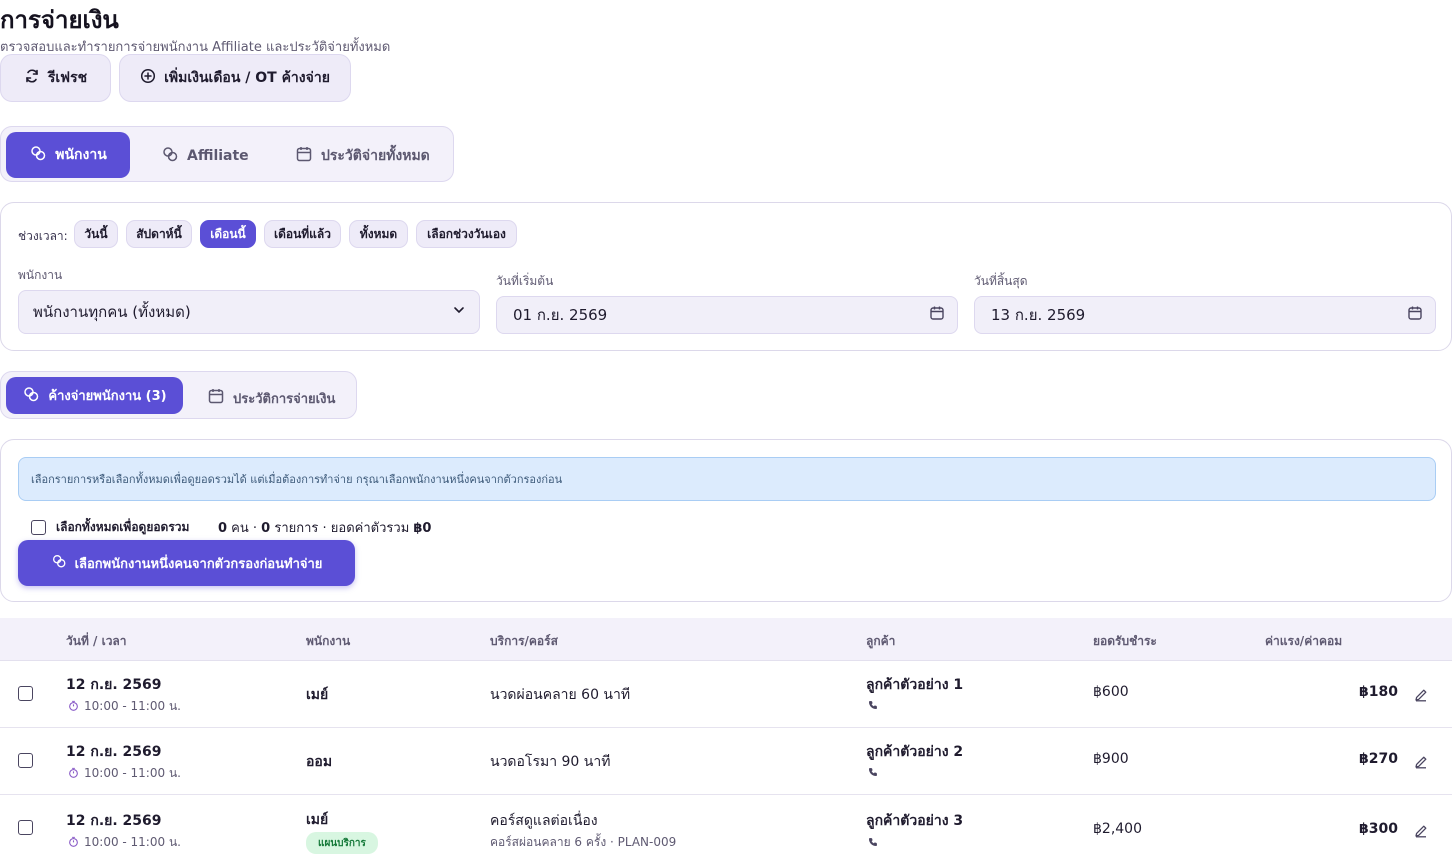 This screenshot has height=866, width=1452. I want to click on summary-people-unit: คน ·, so click(244, 528).